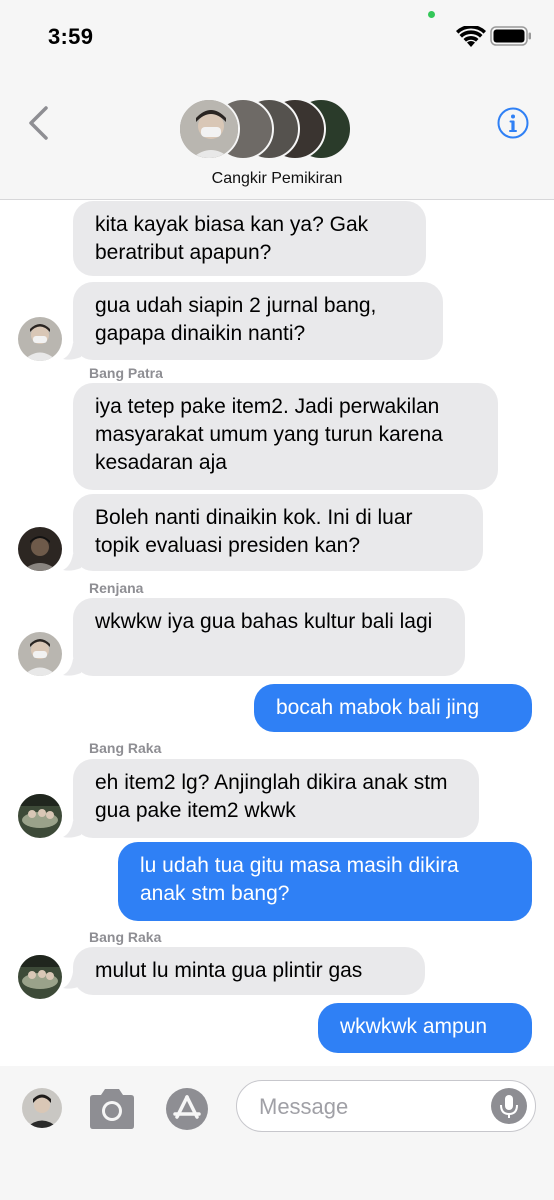 The width and height of the screenshot is (554, 1200). What do you see at coordinates (425, 1028) in the screenshot?
I see `outgoing-message: wkwkwk ampun` at bounding box center [425, 1028].